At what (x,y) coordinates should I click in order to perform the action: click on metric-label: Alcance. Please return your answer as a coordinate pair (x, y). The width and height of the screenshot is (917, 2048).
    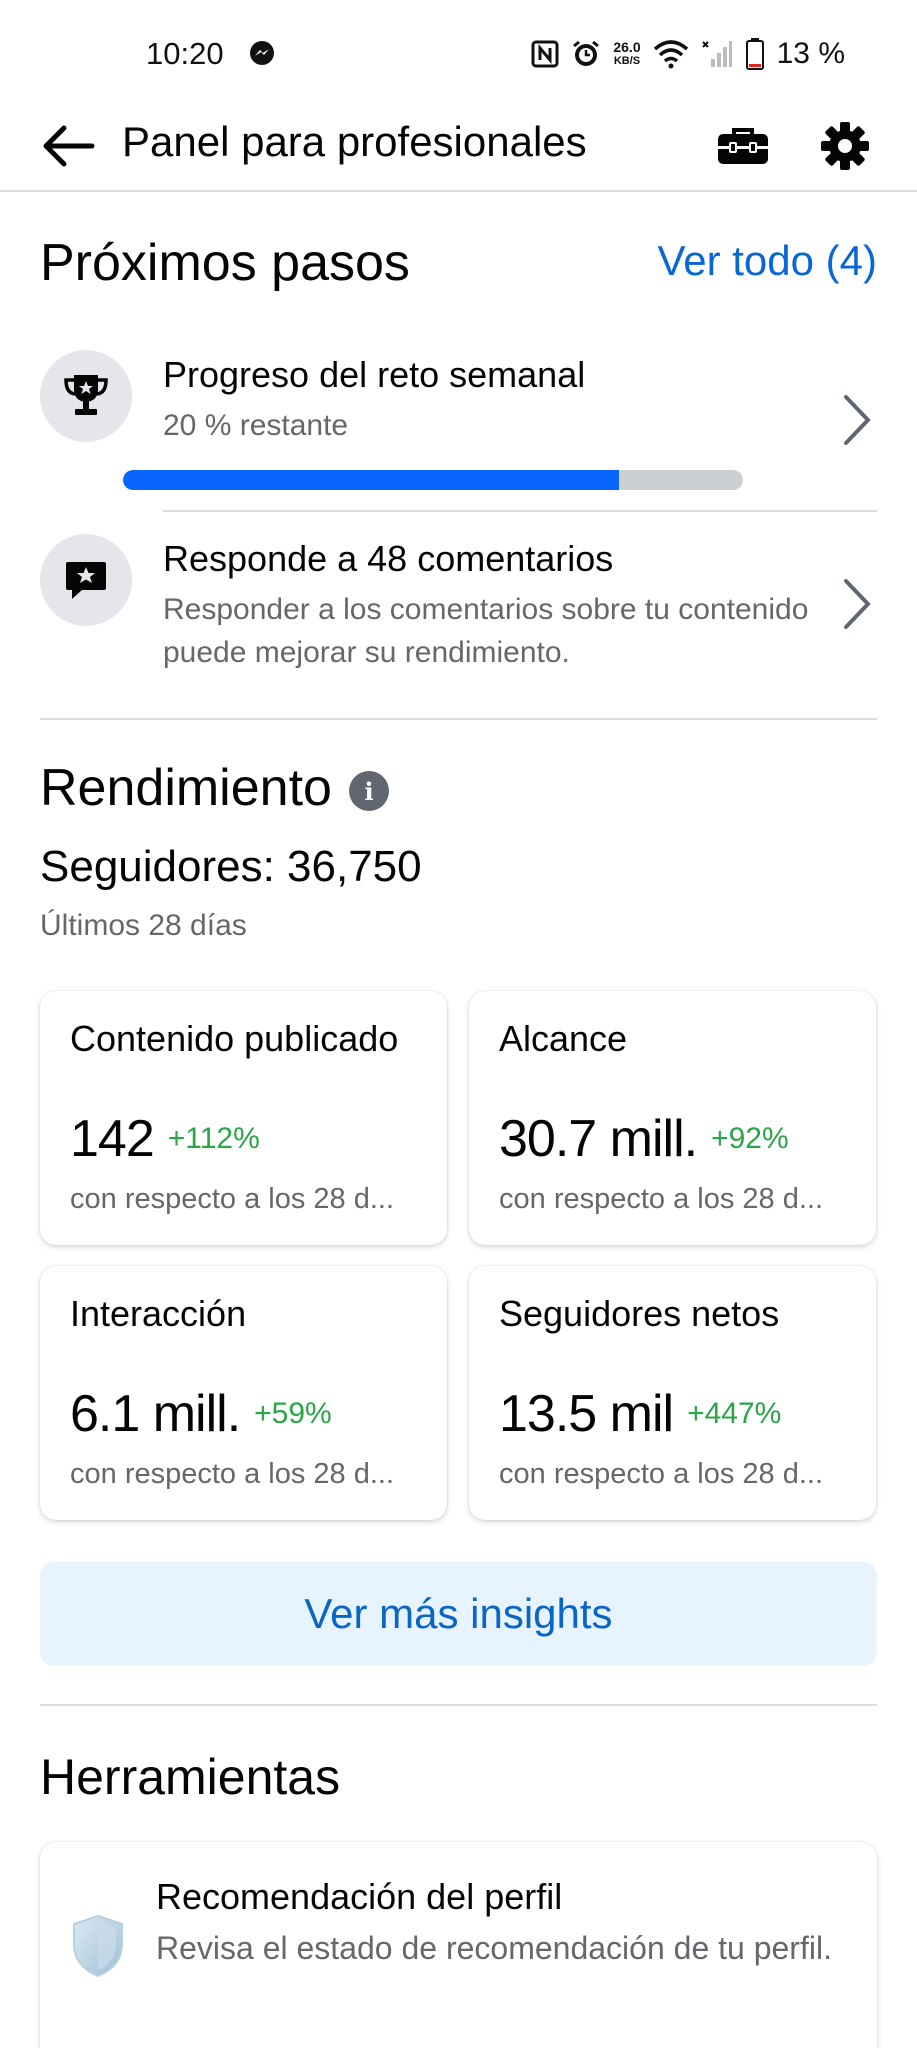
    Looking at the image, I should click on (563, 1038).